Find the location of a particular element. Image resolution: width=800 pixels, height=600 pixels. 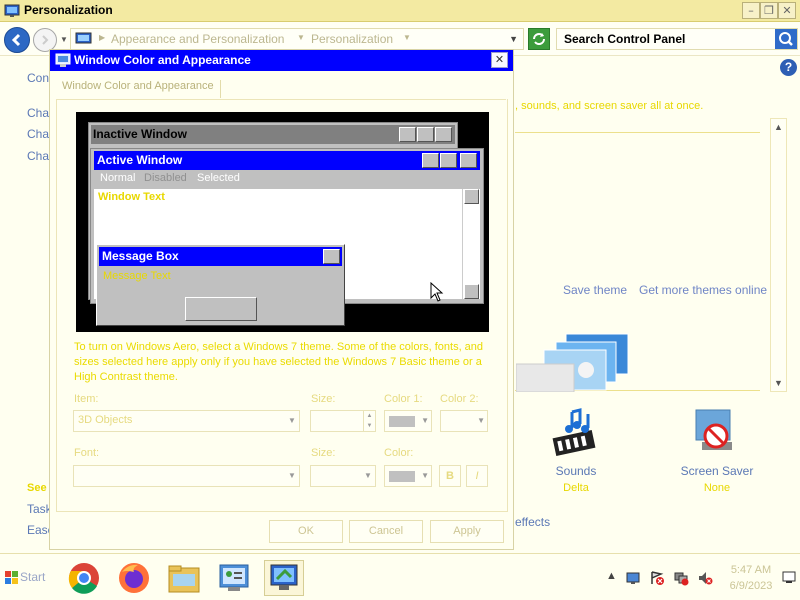

folder-icon is located at coordinates (184, 579).